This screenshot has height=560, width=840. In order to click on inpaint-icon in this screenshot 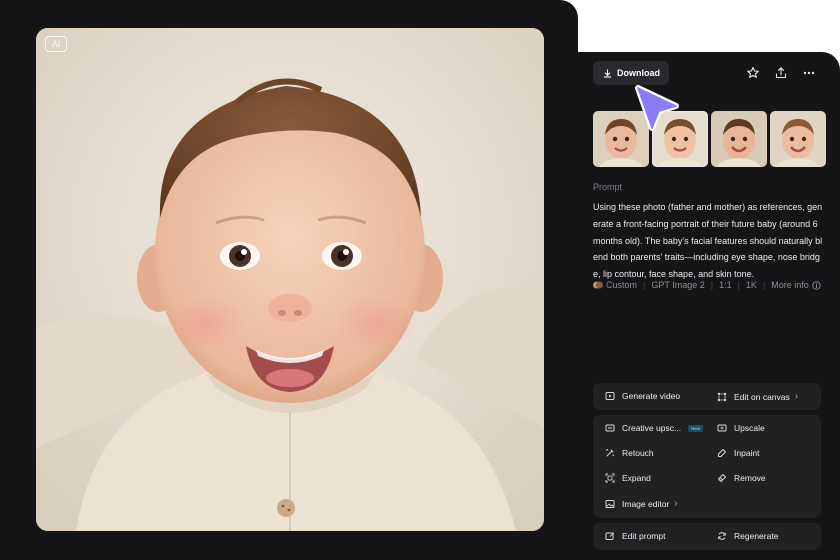, I will do `click(722, 453)`.